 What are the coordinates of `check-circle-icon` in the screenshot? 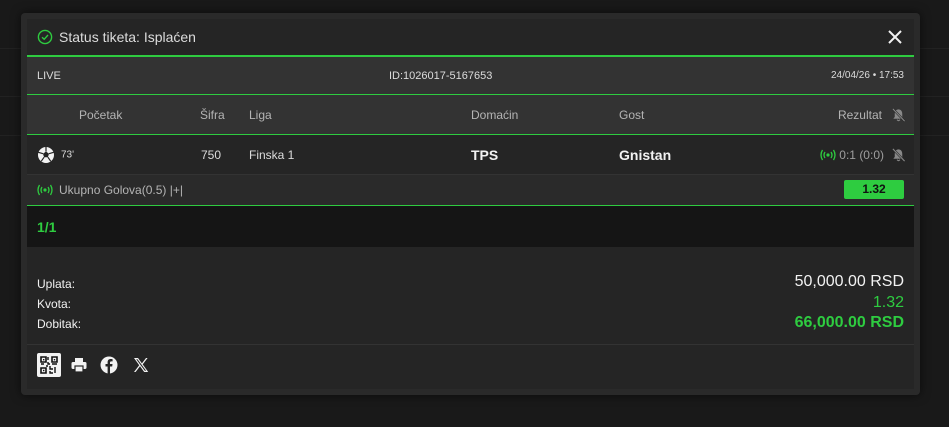 It's located at (45, 37).